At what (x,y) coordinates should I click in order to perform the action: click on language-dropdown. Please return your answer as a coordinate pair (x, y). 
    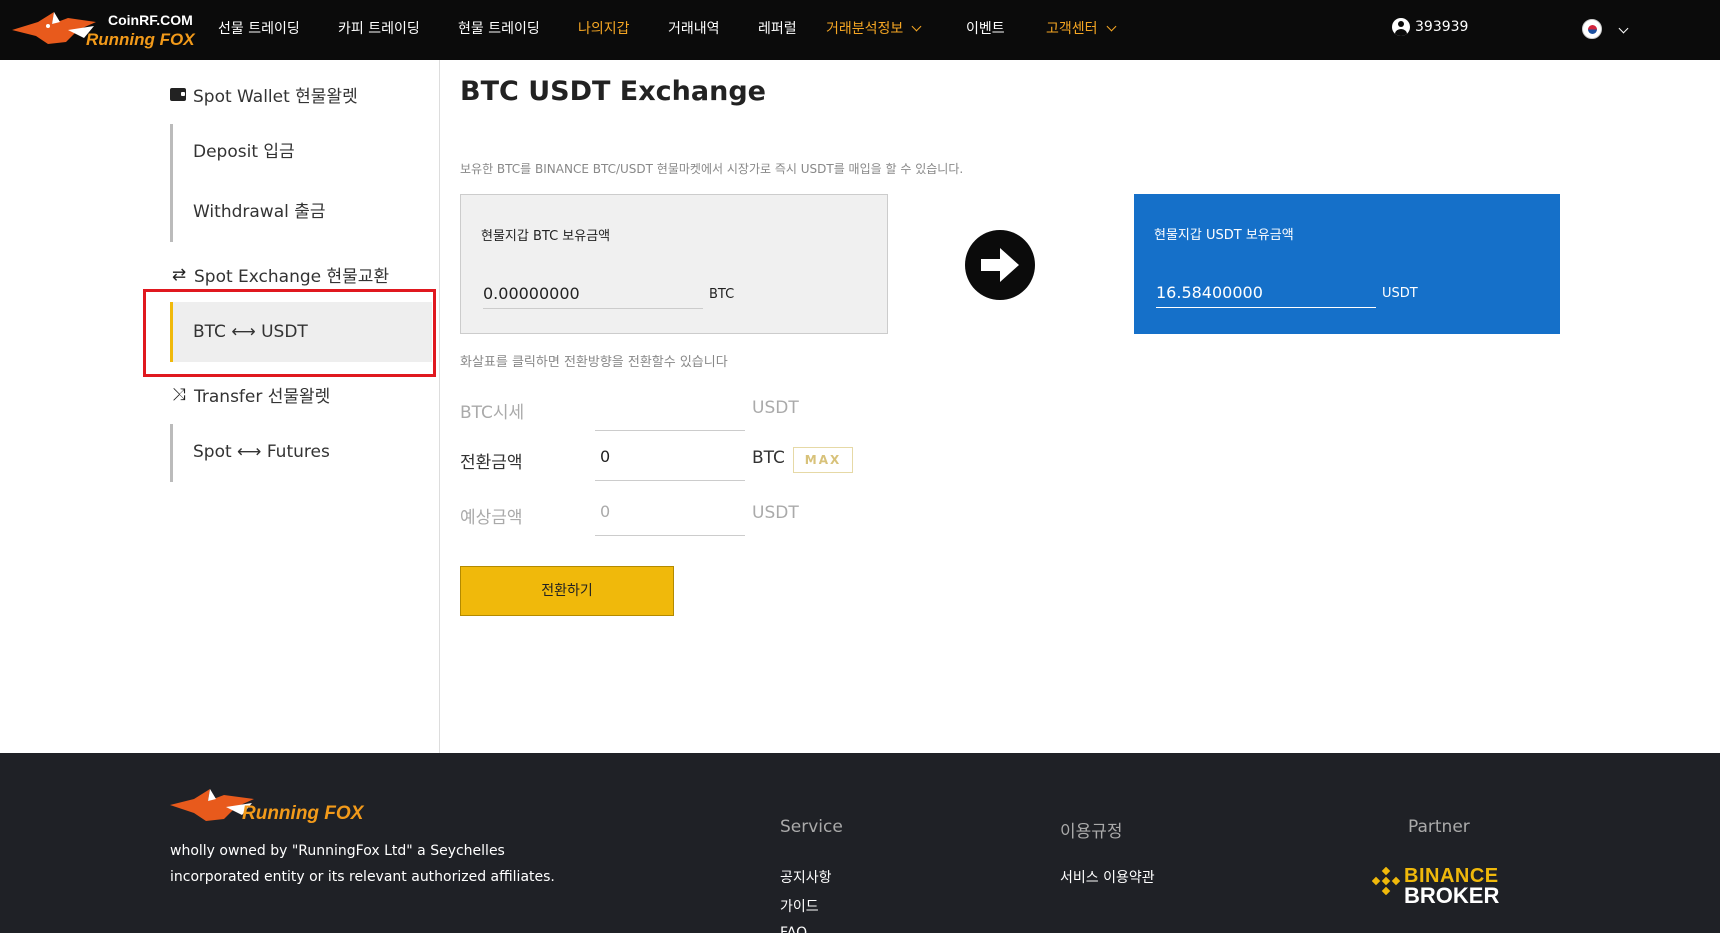
    Looking at the image, I should click on (1619, 29).